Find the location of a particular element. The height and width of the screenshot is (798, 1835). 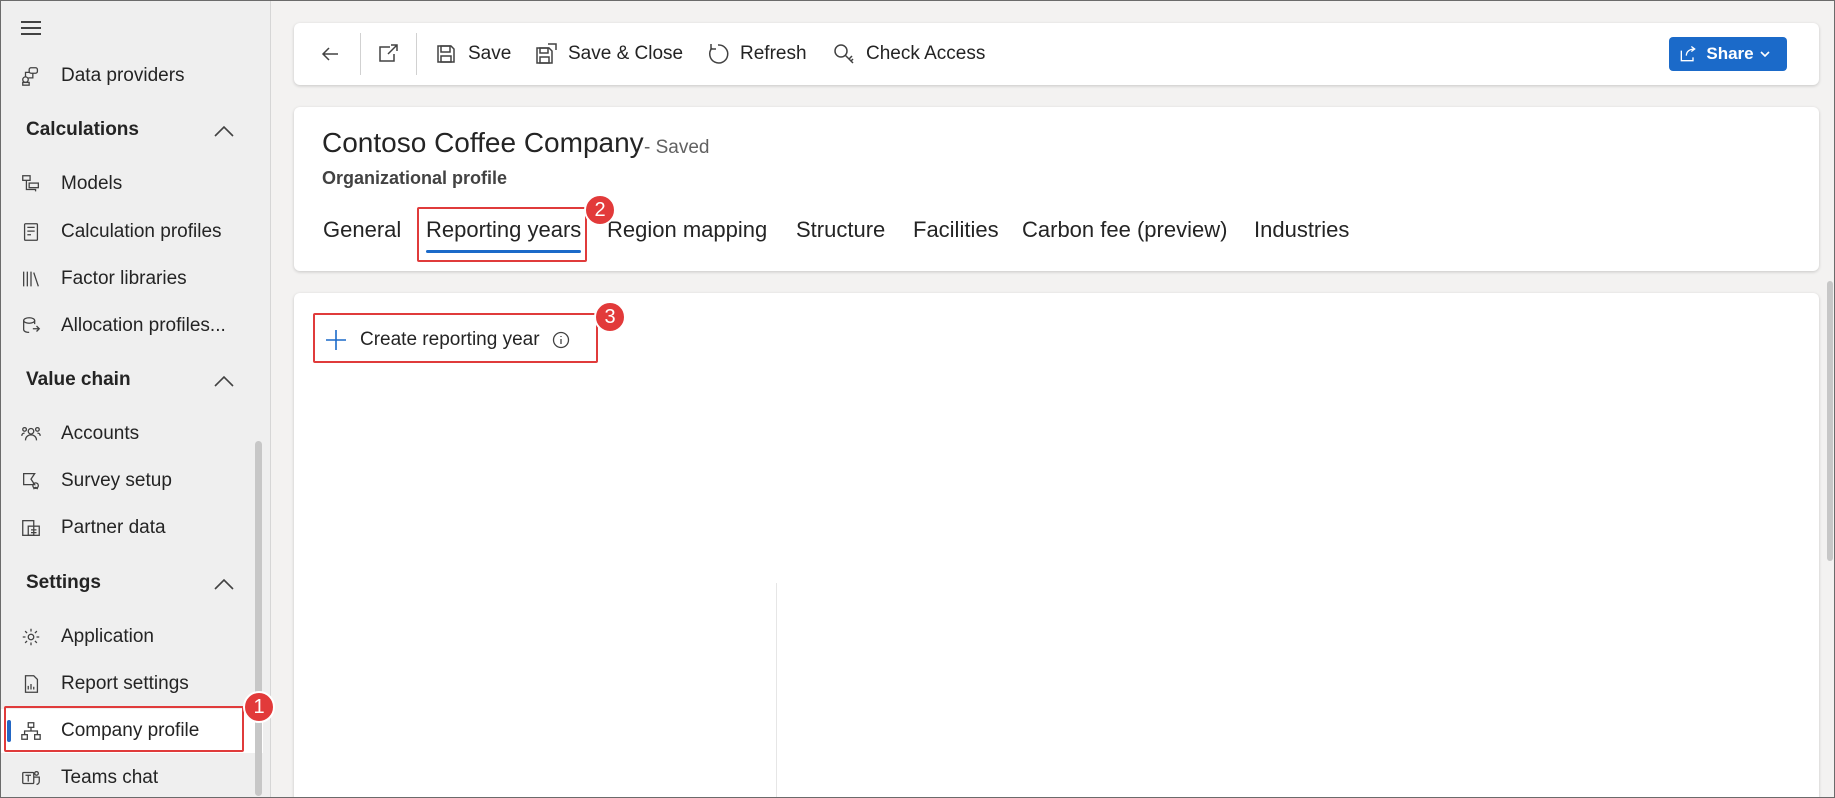

sidebar-item-label: Models is located at coordinates (92, 183).